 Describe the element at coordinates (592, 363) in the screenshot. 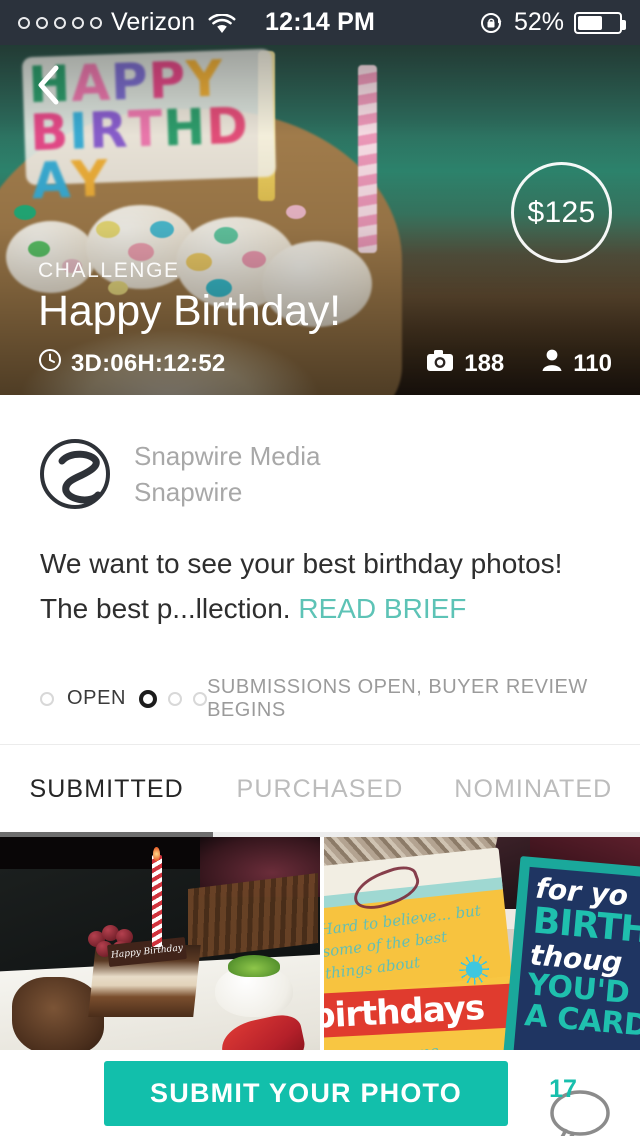

I see `participant-count-label: 110` at that location.